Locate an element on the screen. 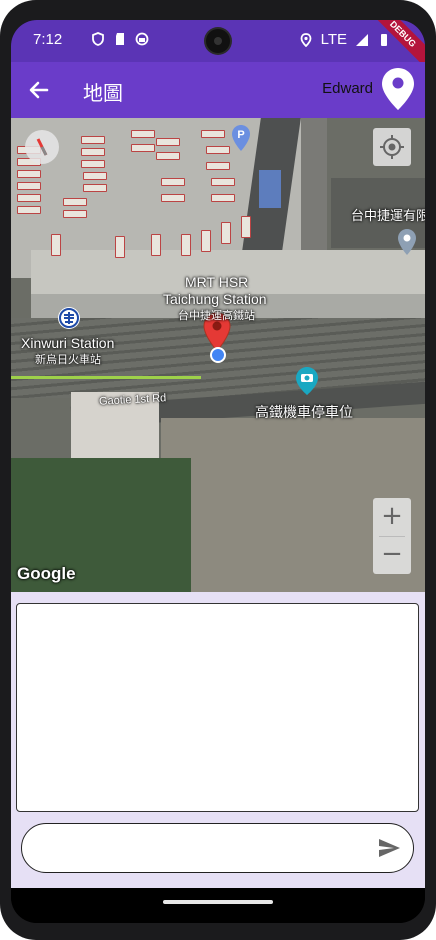 The image size is (436, 940). rail-line is located at coordinates (106, 377).